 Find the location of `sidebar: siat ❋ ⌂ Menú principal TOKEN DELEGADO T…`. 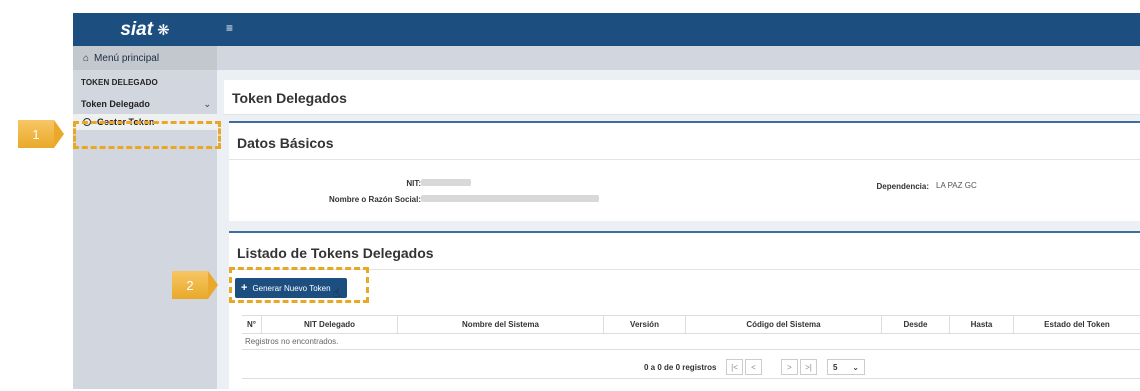

sidebar: siat ❋ ⌂ Menú principal TOKEN DELEGADO T… is located at coordinates (145, 201).